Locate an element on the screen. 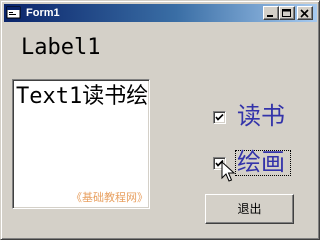 Image resolution: width=320 pixels, height=240 pixels. close-icon is located at coordinates (304, 13).